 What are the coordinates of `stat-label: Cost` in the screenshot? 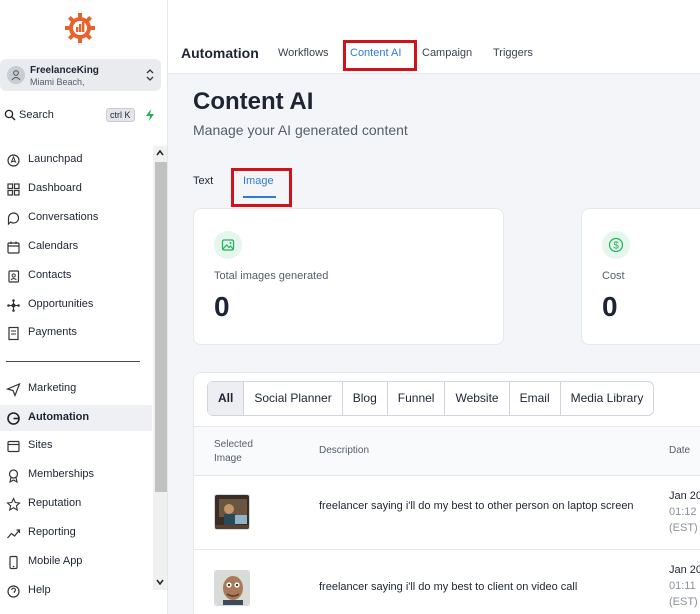 It's located at (613, 276).